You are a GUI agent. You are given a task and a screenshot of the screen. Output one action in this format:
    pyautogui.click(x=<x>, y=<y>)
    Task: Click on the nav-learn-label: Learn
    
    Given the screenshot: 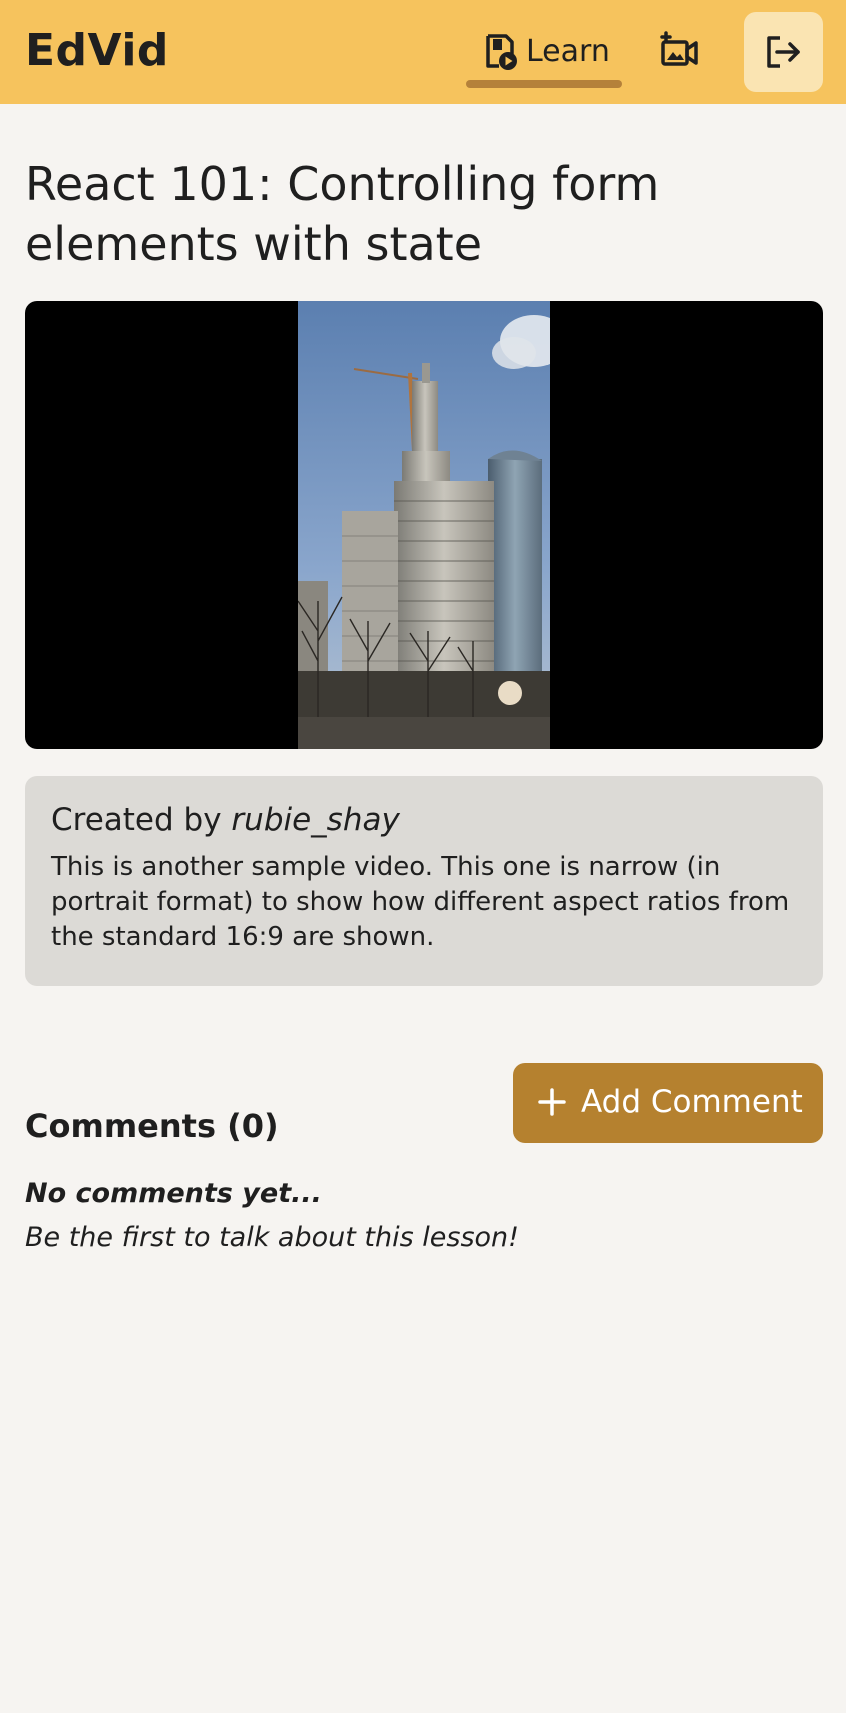 What is the action you would take?
    pyautogui.click(x=568, y=51)
    